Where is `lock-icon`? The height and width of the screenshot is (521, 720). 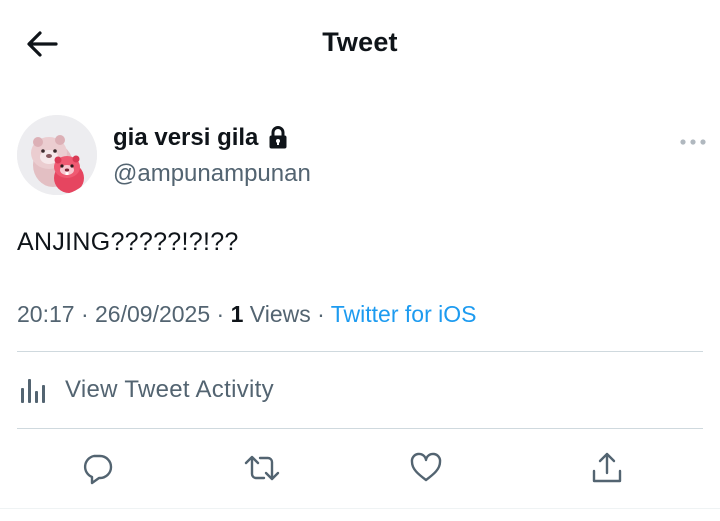
lock-icon is located at coordinates (278, 138).